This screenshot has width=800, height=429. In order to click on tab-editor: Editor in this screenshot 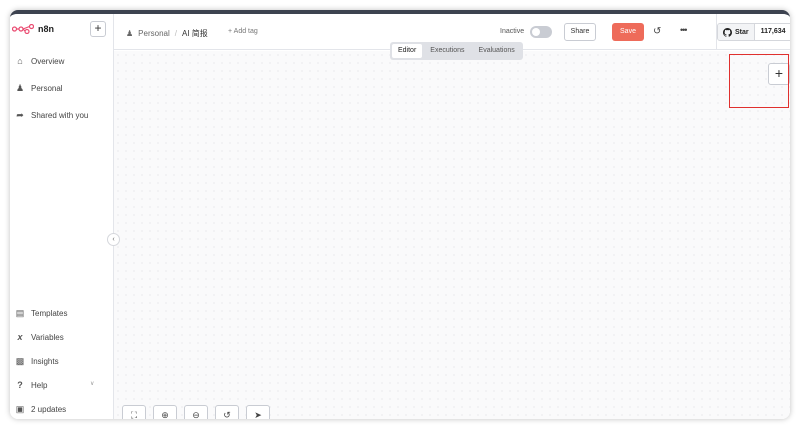, I will do `click(407, 51)`.